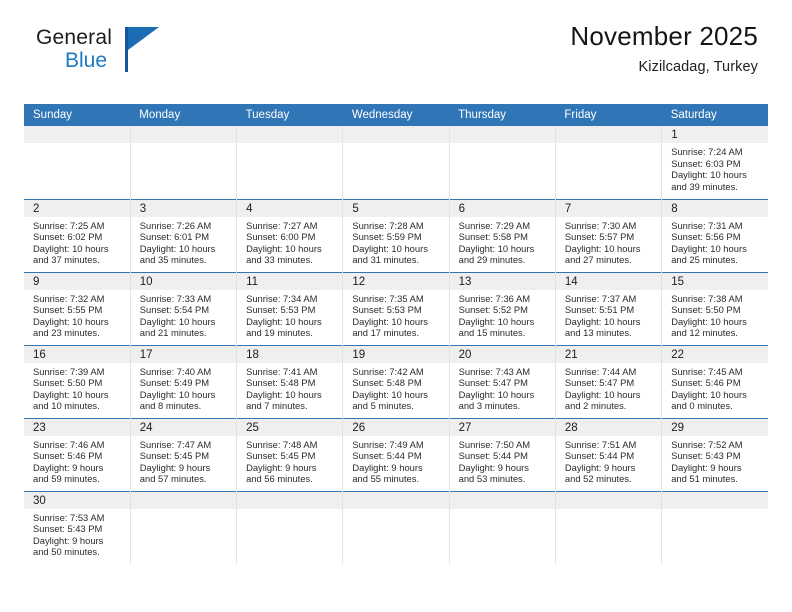 This screenshot has height=612, width=792. What do you see at coordinates (396, 208) in the screenshot?
I see `day-number: 5` at bounding box center [396, 208].